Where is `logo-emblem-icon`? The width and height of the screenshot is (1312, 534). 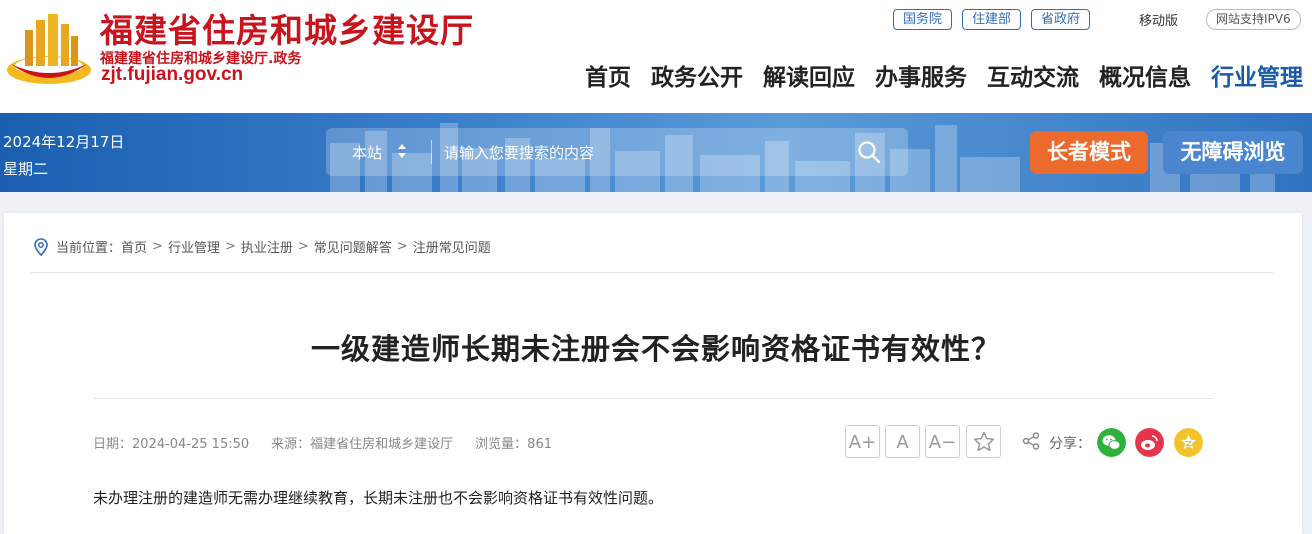 logo-emblem-icon is located at coordinates (49, 48).